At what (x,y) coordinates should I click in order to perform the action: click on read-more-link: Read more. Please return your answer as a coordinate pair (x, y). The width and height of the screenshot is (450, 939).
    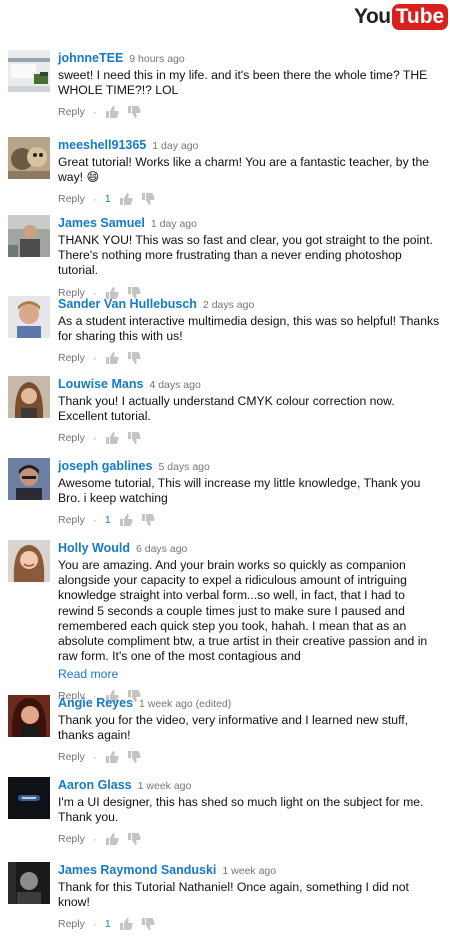
    Looking at the image, I should click on (250, 674).